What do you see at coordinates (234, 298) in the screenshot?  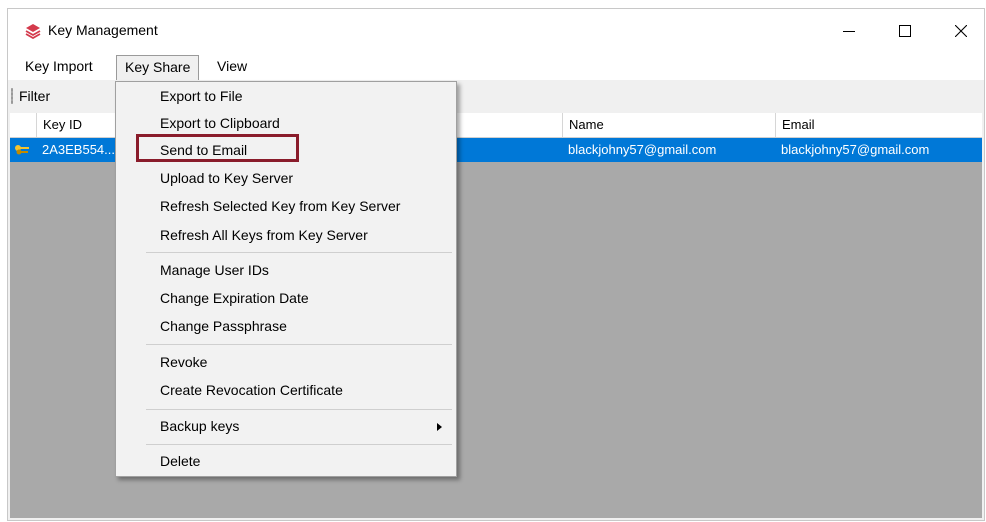 I see `menu-item-change-expiration-date: Change Expiration Date` at bounding box center [234, 298].